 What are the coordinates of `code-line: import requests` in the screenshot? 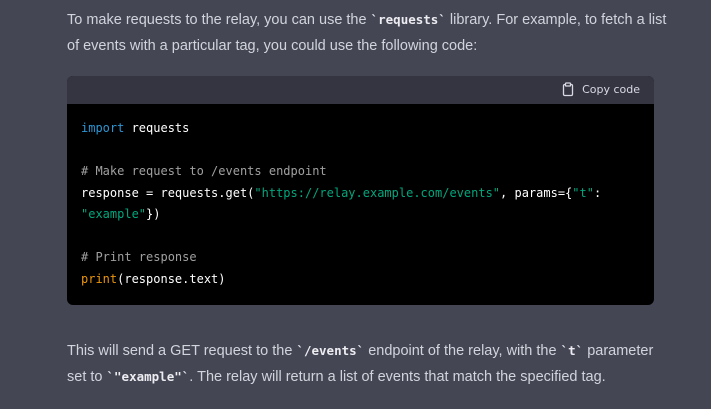 It's located at (360, 129).